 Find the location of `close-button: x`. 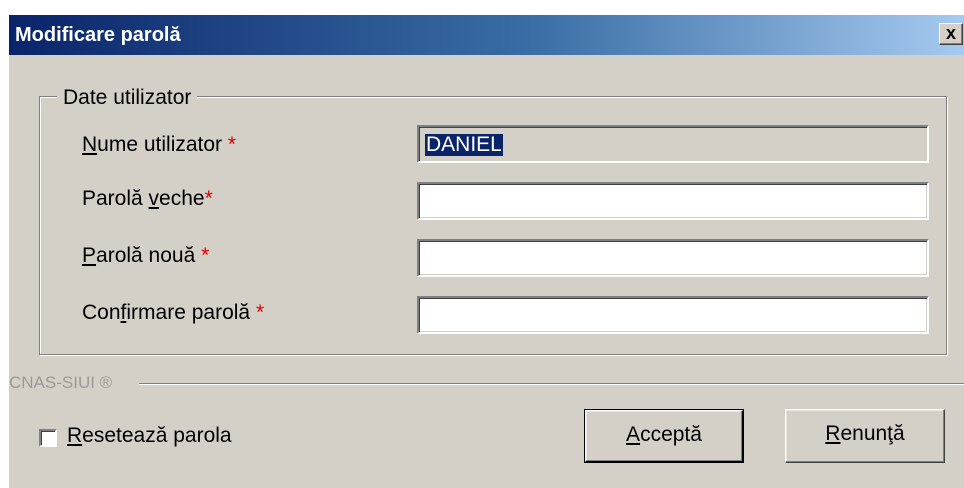

close-button: x is located at coordinates (951, 34).